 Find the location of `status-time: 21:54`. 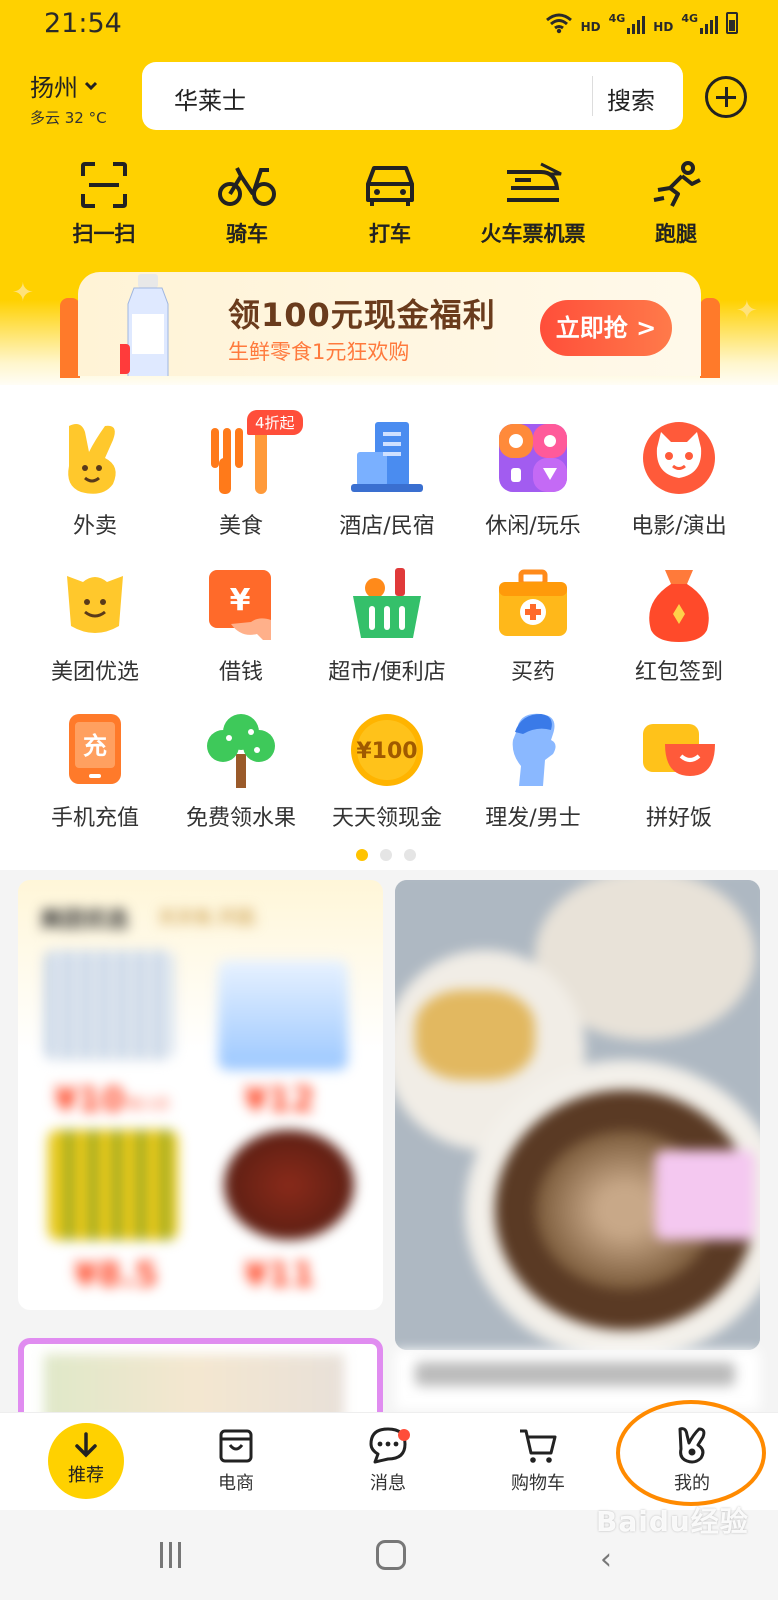

status-time: 21:54 is located at coordinates (83, 23).